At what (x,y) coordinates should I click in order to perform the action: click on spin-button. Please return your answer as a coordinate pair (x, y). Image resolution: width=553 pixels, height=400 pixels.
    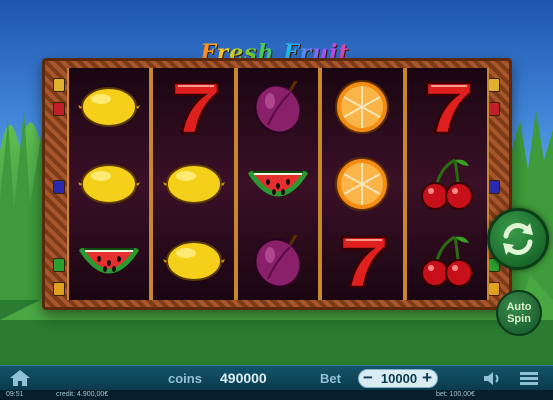
    Looking at the image, I should click on (518, 239).